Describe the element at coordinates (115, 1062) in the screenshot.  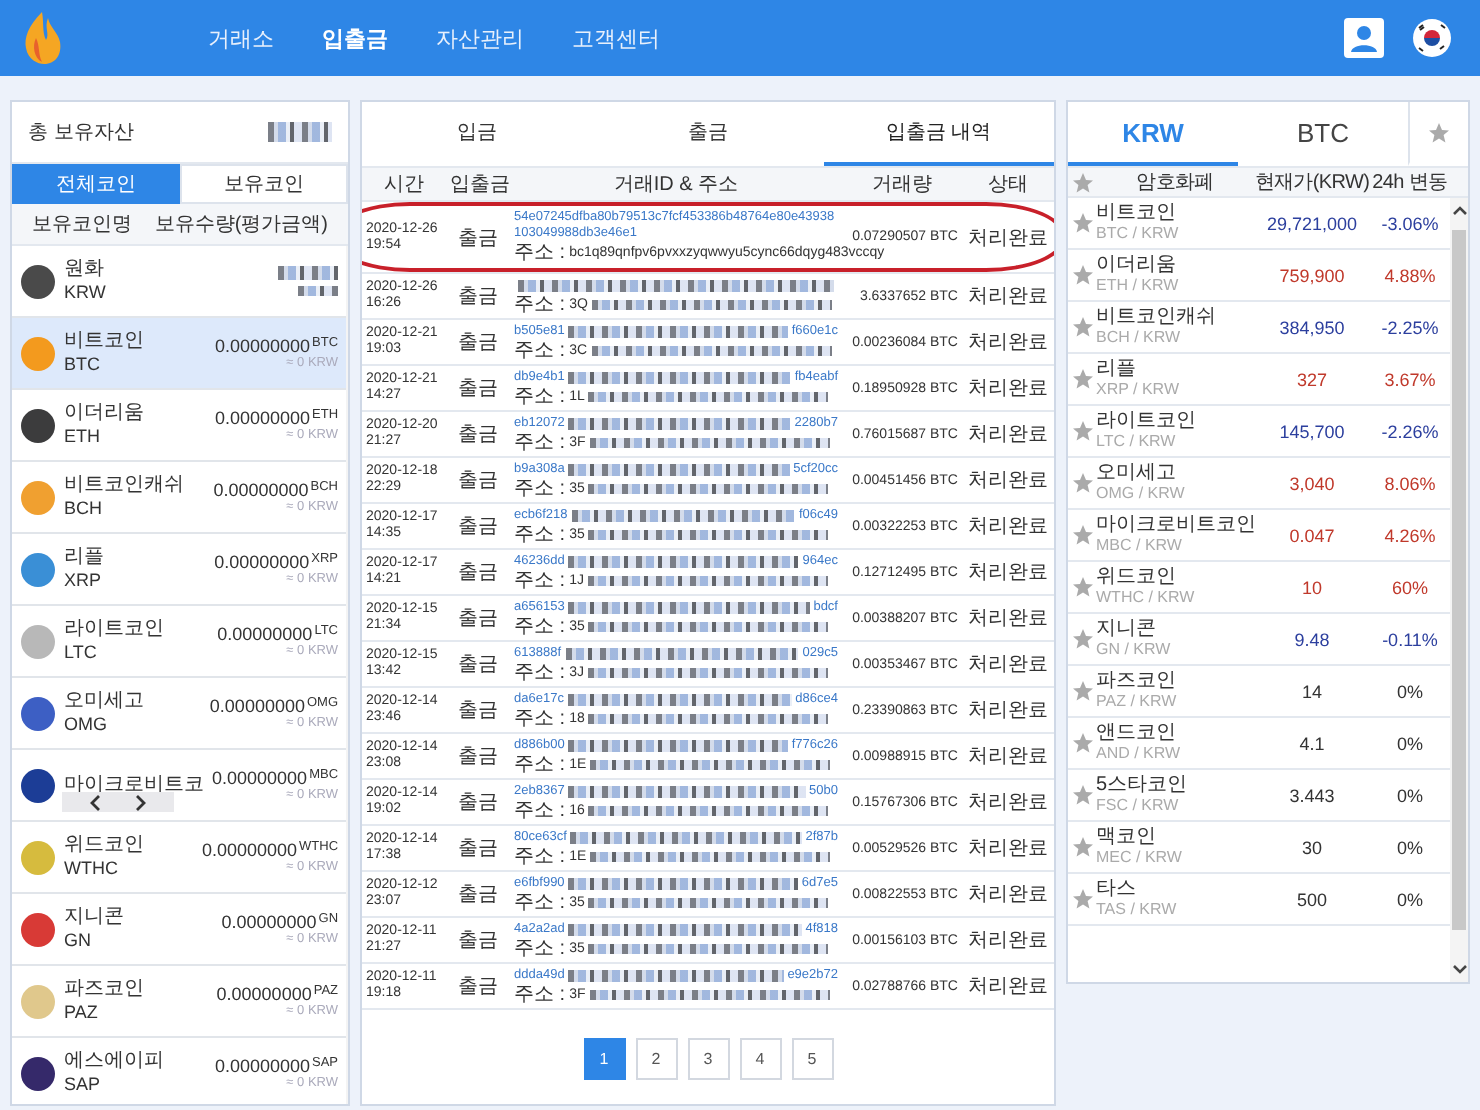
I see `coin-name: 에스에이피` at that location.